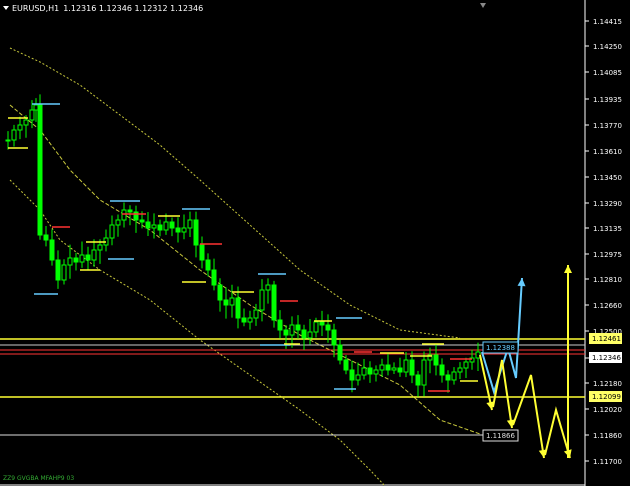 This screenshot has height=486, width=630. What do you see at coordinates (607, 436) in the screenshot?
I see `price-axis-label: 1.11860` at bounding box center [607, 436].